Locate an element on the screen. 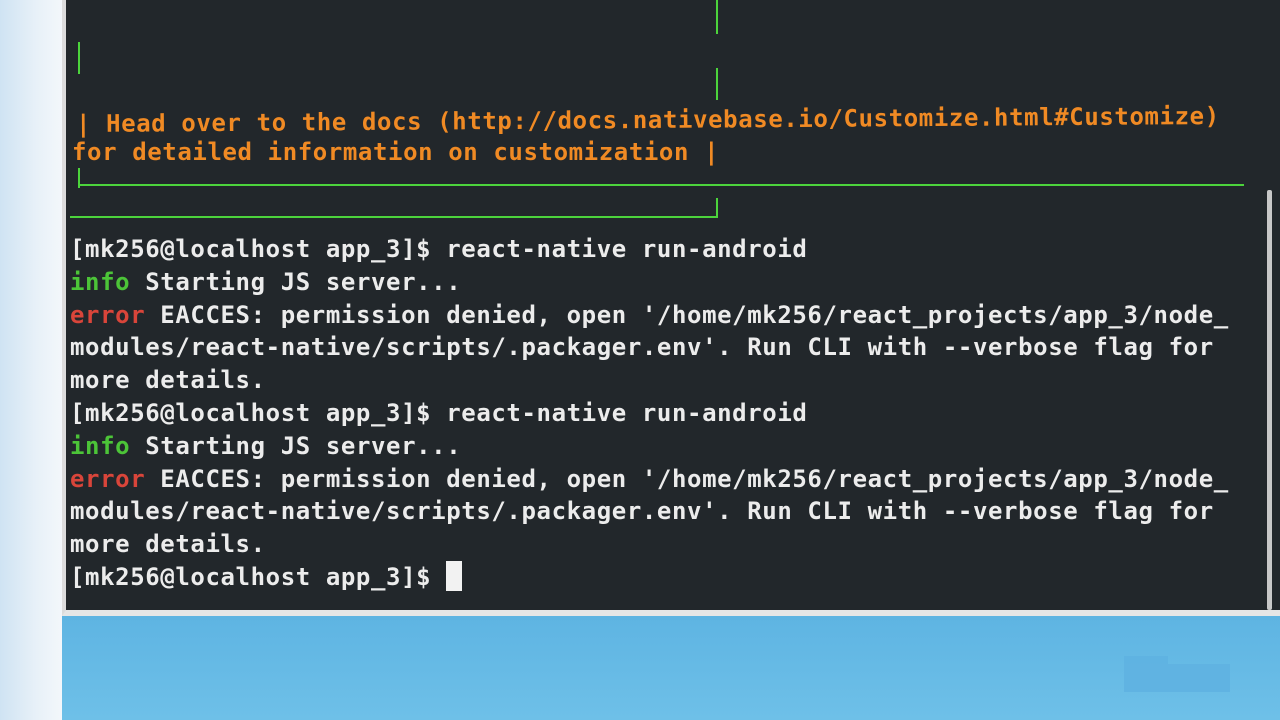 The width and height of the screenshot is (1280, 720). folder-icon is located at coordinates (1177, 674).